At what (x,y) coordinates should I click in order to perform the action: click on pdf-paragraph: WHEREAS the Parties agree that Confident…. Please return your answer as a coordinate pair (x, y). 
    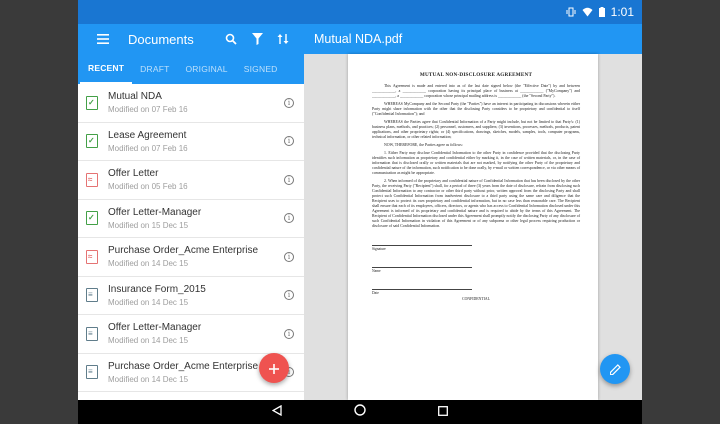
    Looking at the image, I should click on (476, 129).